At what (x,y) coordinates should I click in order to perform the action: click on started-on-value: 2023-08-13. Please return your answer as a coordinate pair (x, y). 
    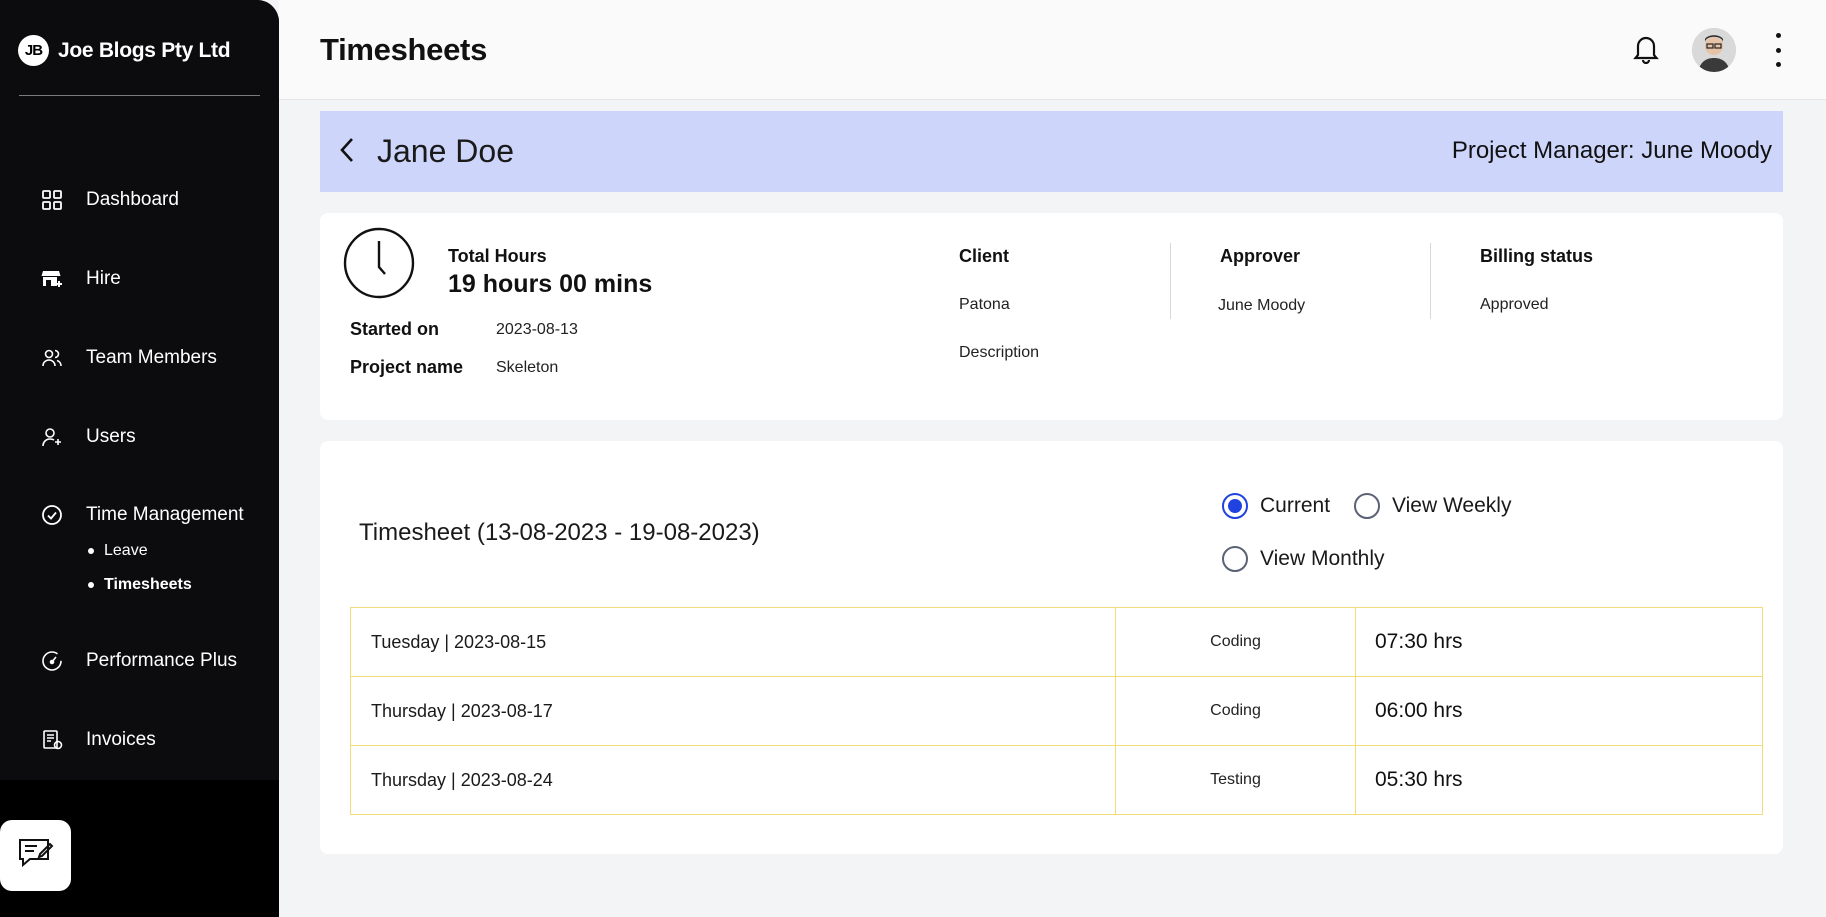
    Looking at the image, I should click on (537, 329).